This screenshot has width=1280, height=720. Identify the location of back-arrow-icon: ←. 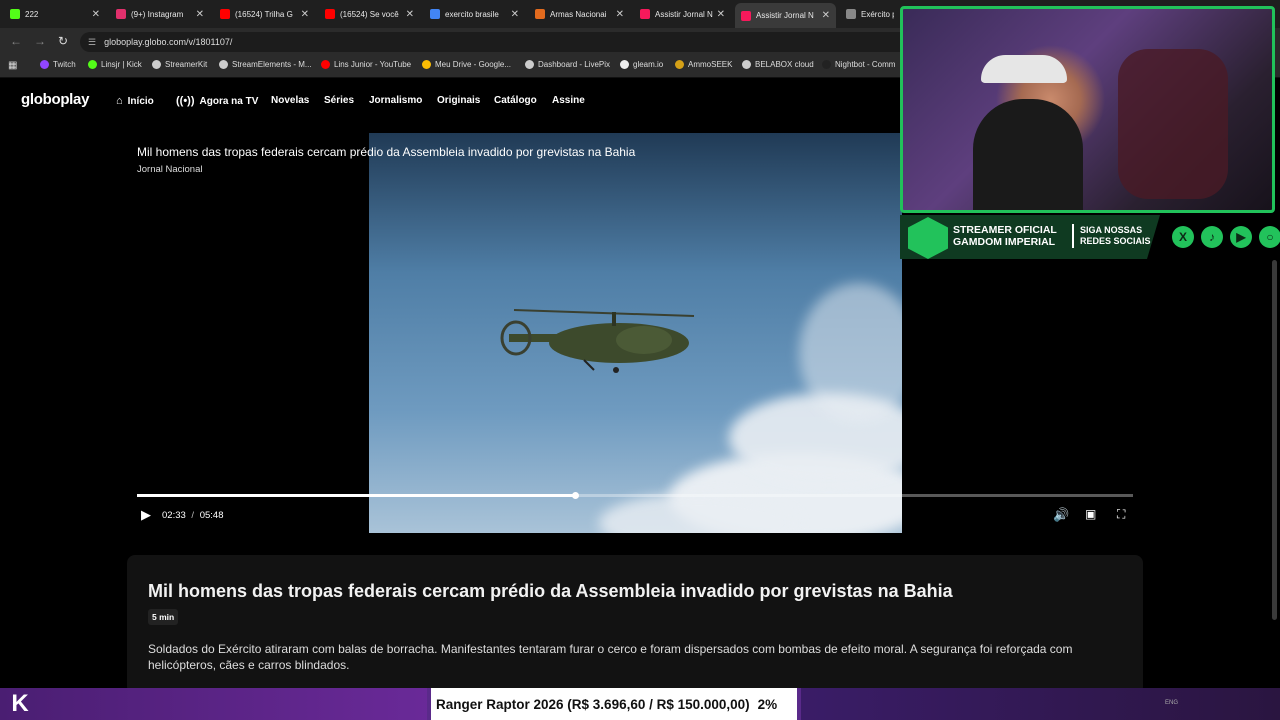
(16, 41).